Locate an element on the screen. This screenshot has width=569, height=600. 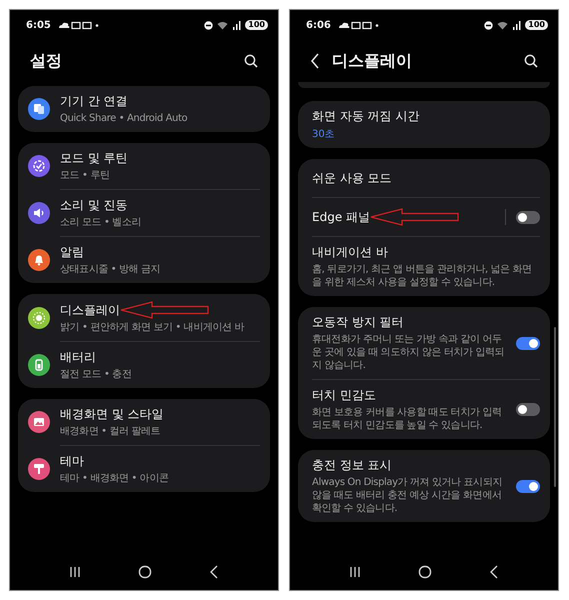
settings-item: 배경화면 및 스타일 배경화면 • 컬러 팔레트 is located at coordinates (144, 422).